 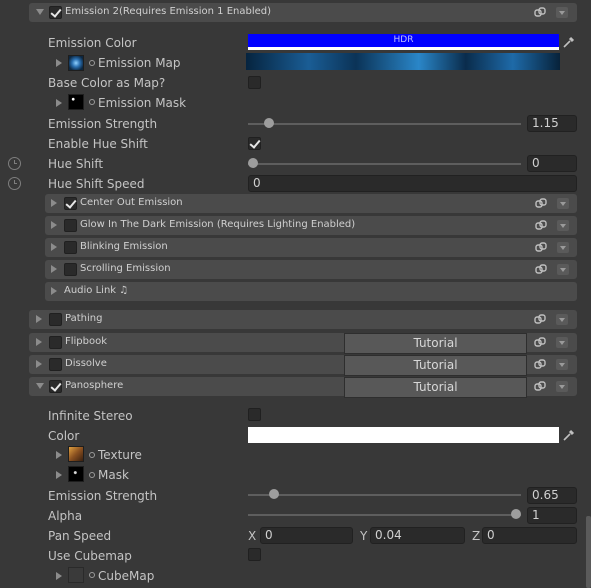 I want to click on pan-x-field: 0, so click(x=306, y=535).